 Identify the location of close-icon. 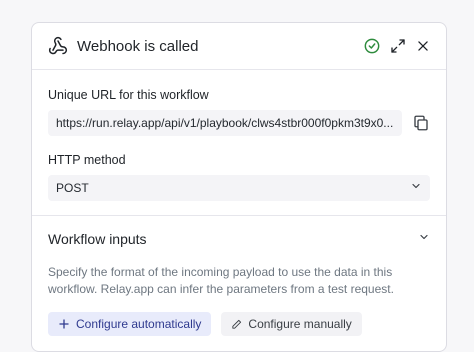
(423, 46).